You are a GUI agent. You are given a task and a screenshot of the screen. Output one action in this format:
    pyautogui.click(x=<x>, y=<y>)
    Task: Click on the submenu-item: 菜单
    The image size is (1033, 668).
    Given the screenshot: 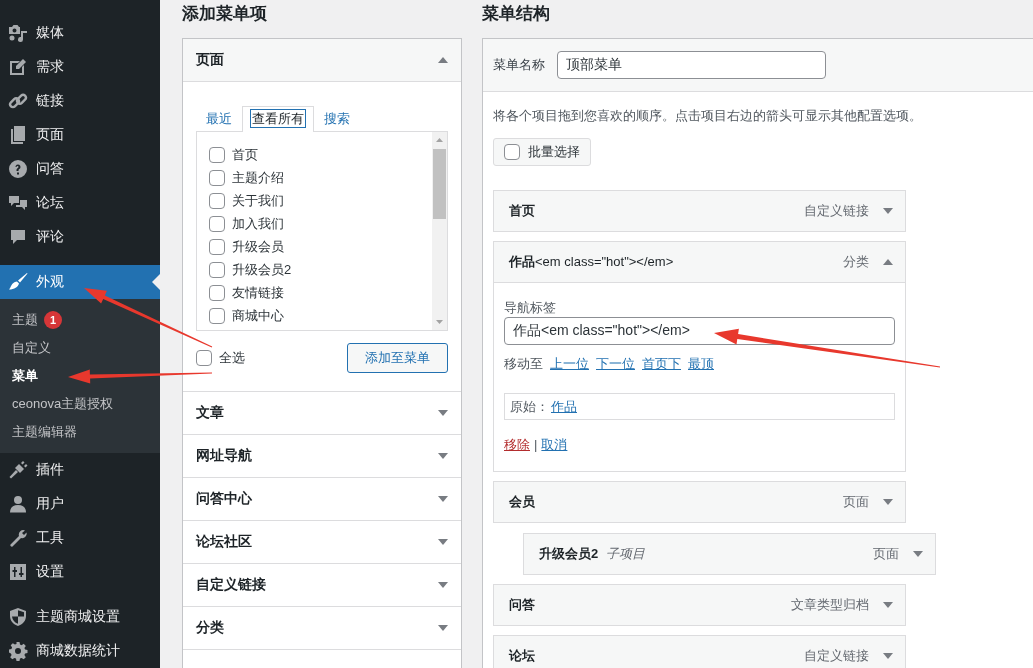 What is the action you would take?
    pyautogui.click(x=80, y=376)
    